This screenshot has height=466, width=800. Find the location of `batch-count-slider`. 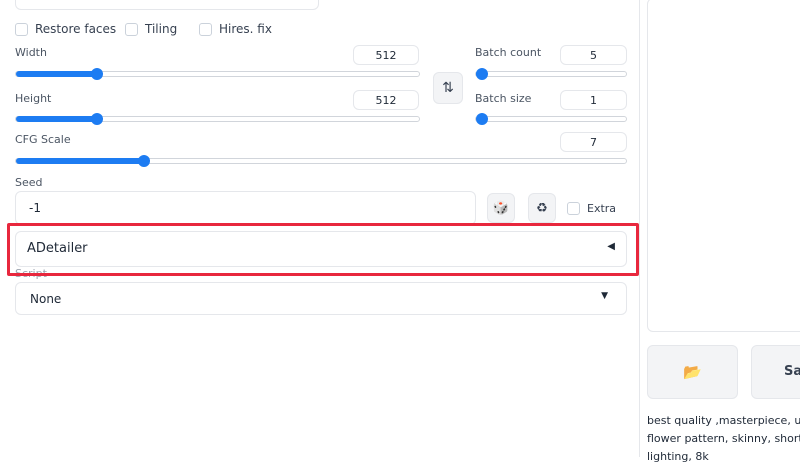

batch-count-slider is located at coordinates (551, 74).